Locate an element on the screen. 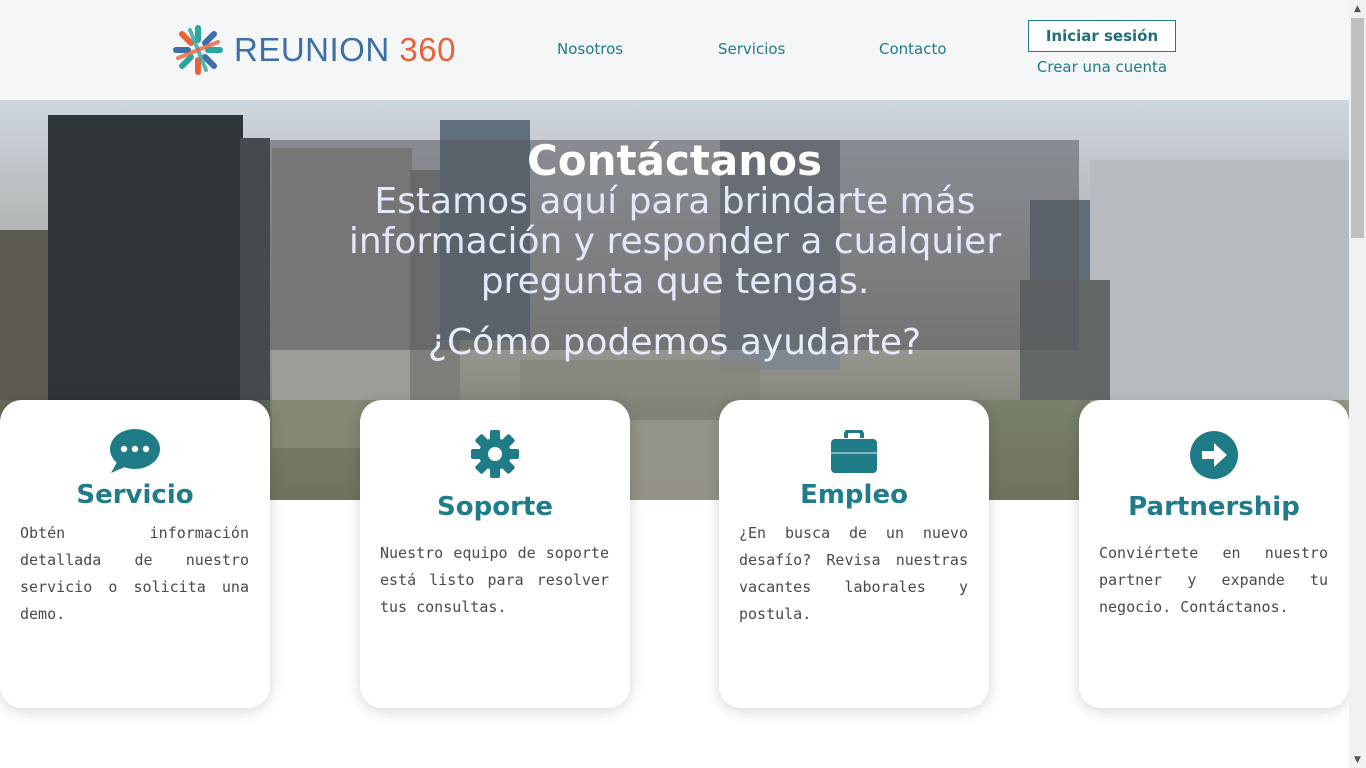 Image resolution: width=1366 pixels, height=768 pixels. logo: REUNION 360 is located at coordinates (313, 50).